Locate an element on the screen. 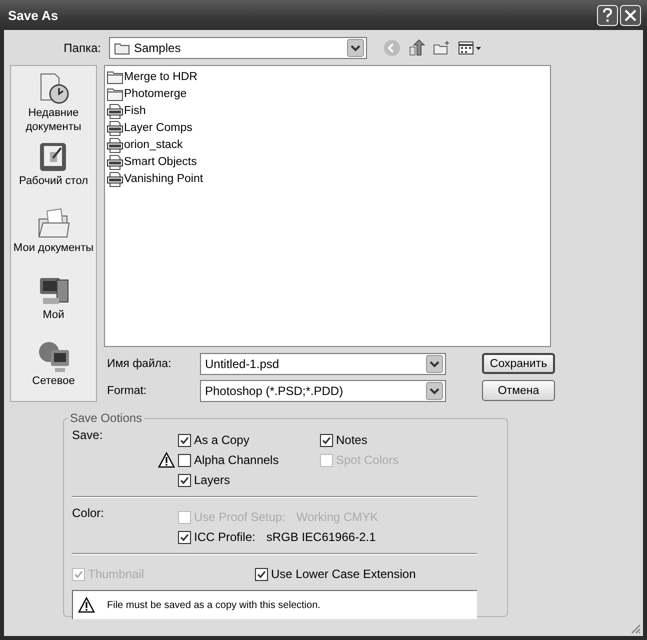 The image size is (647, 640). place-label: Рабочий стол is located at coordinates (53, 181).